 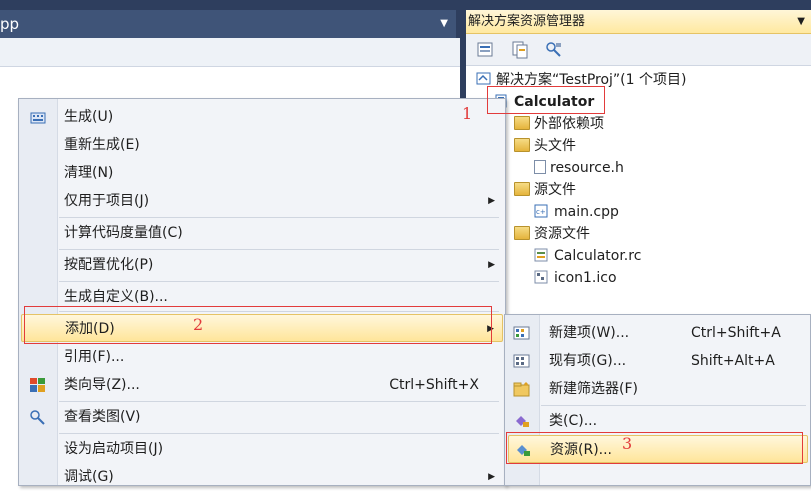 I want to click on solution-icon, so click(x=483, y=78).